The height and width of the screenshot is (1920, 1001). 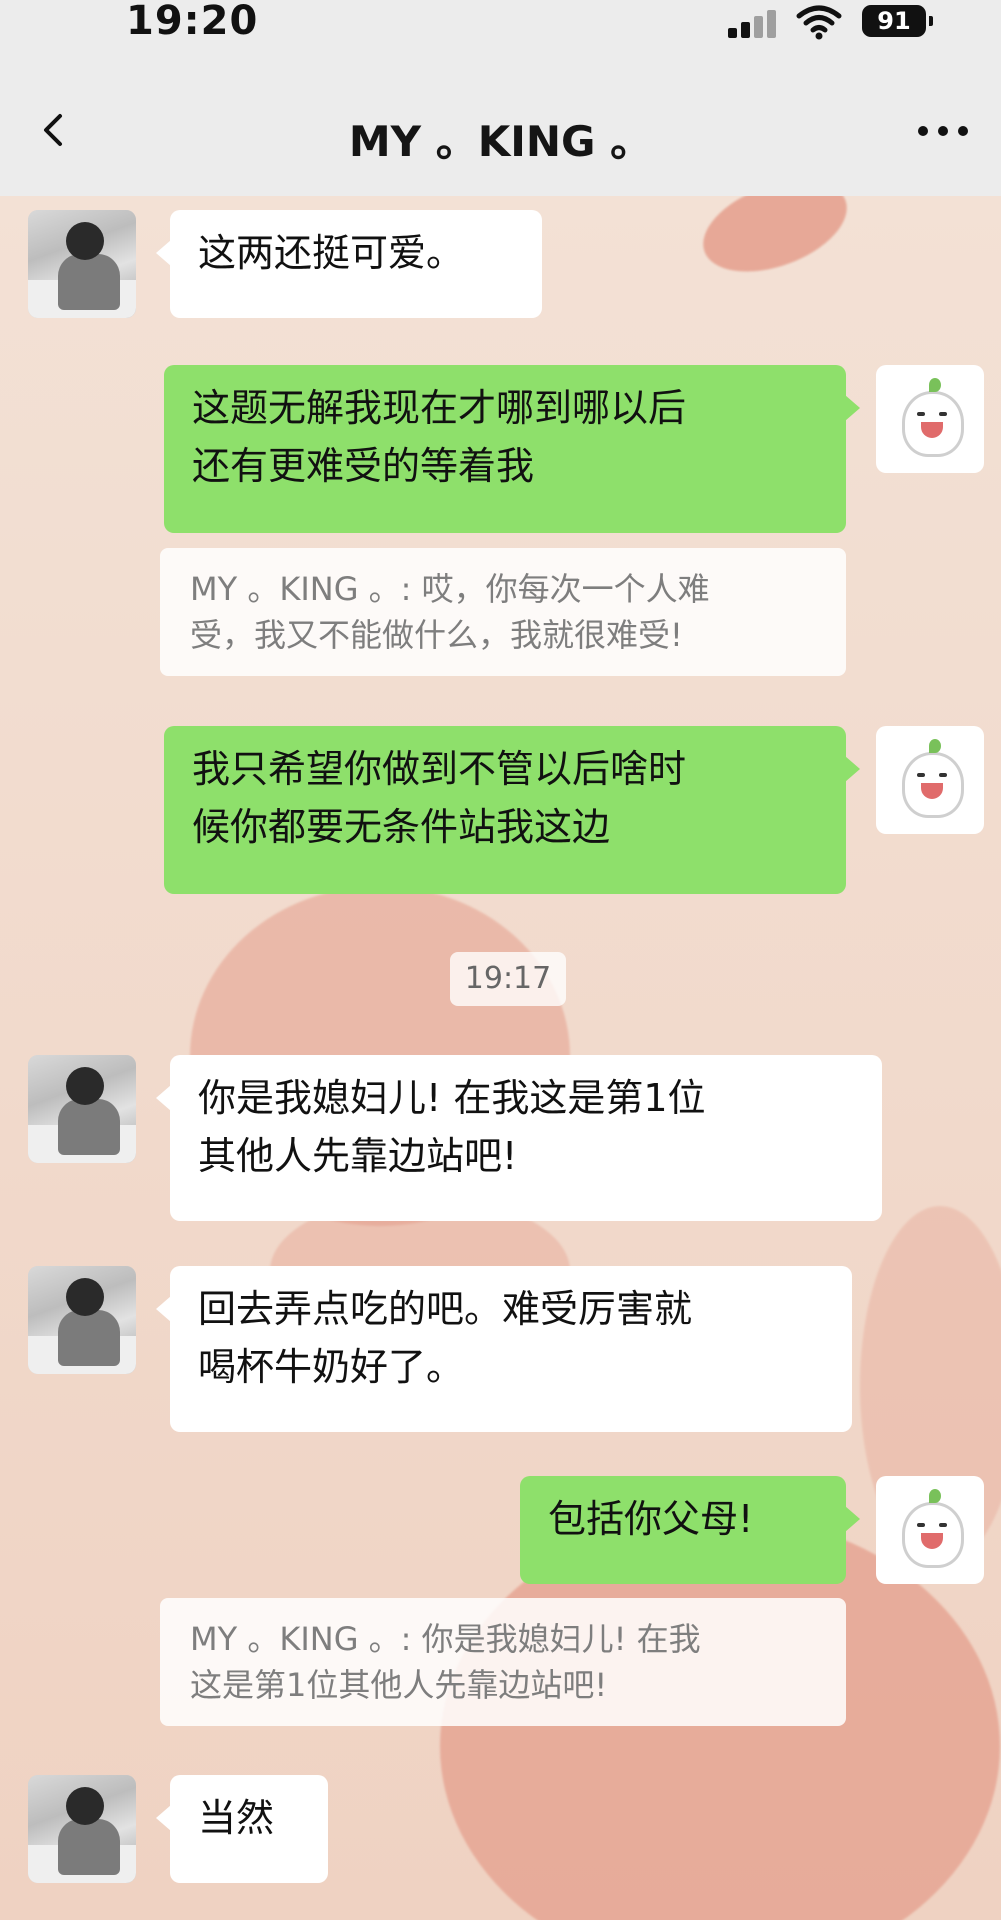 What do you see at coordinates (775, 243) in the screenshot?
I see `background-petal` at bounding box center [775, 243].